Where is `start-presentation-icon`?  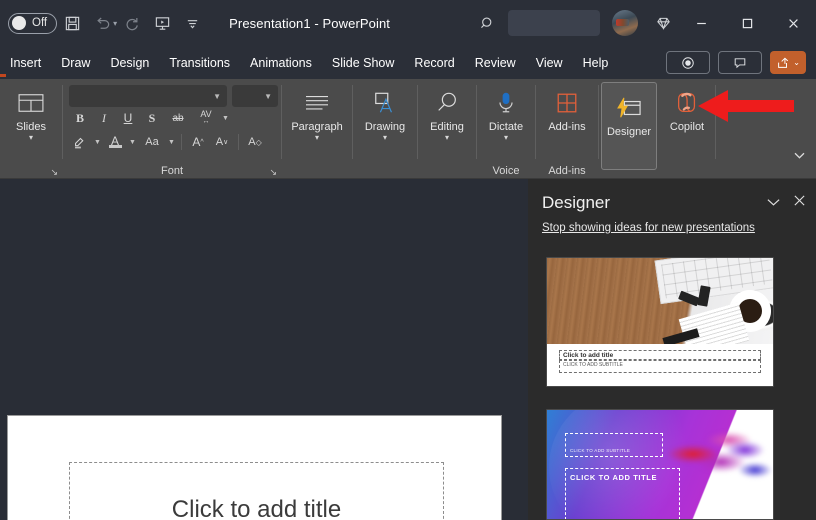 start-presentation-icon is located at coordinates (162, 23).